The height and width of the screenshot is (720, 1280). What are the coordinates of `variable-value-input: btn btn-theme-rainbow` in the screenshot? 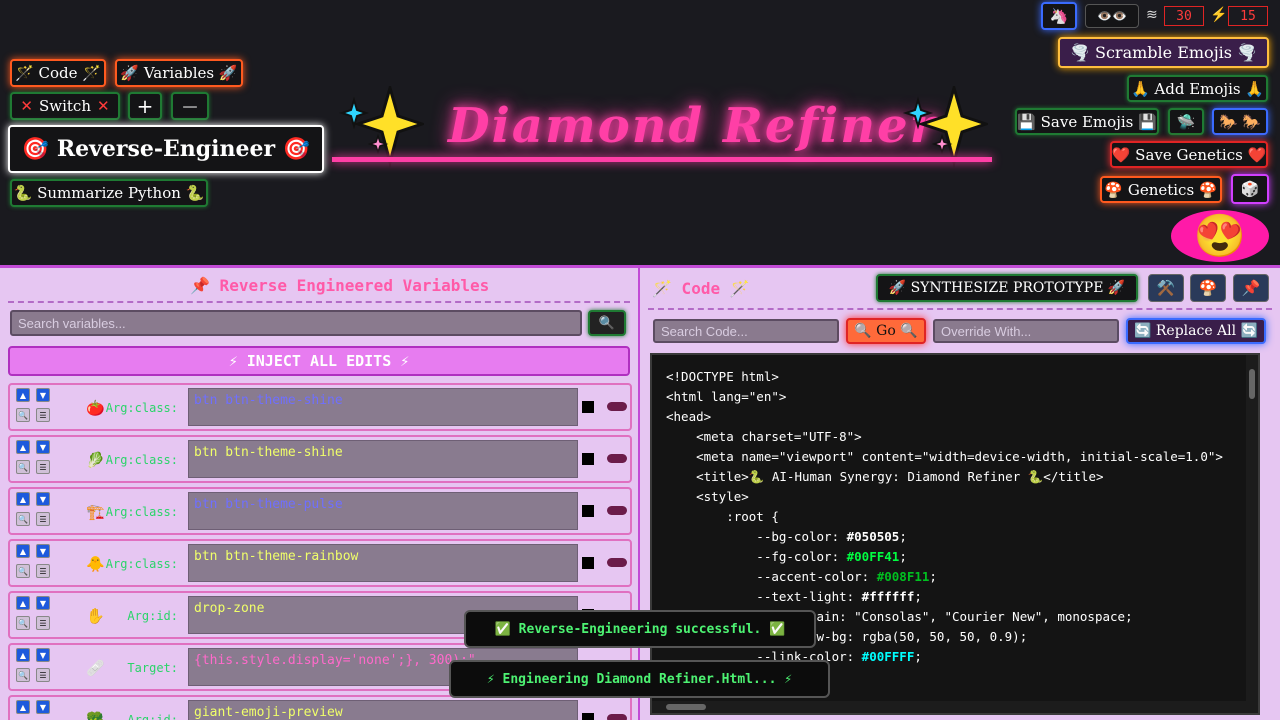 It's located at (383, 563).